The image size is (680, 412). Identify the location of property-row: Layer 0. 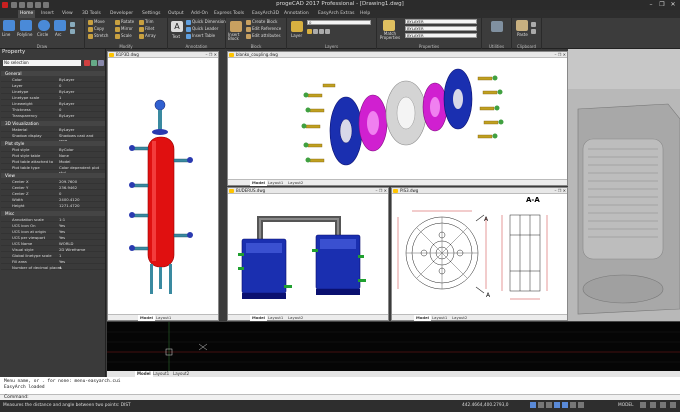
(53, 85).